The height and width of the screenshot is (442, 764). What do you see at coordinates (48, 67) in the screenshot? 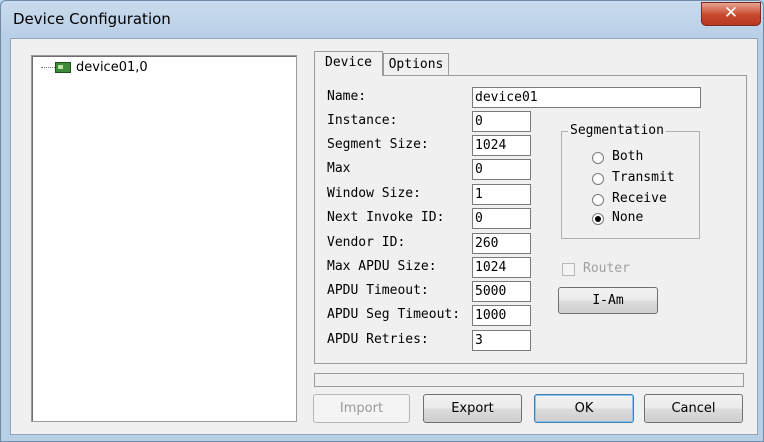
I see `tree-connector-line` at bounding box center [48, 67].